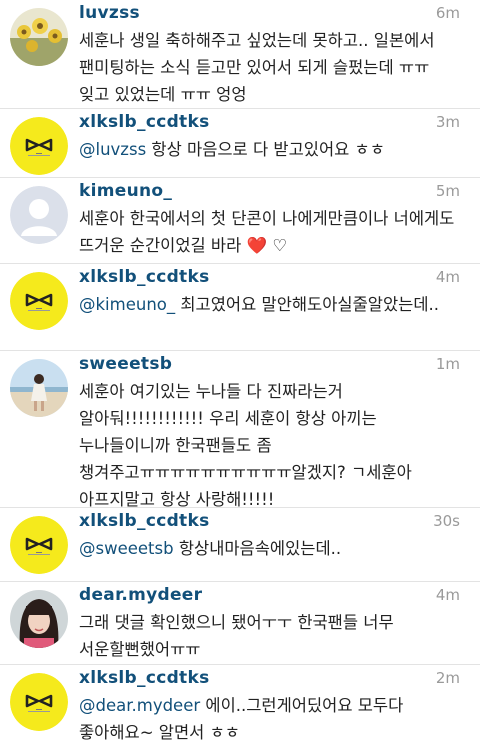  I want to click on comment-timestamp: 5m, so click(447, 191).